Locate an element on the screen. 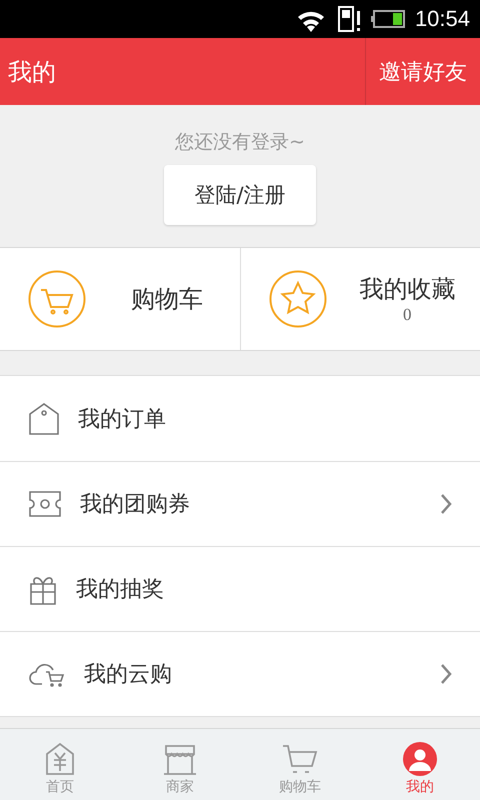 The width and height of the screenshot is (480, 800). menu-item: 我的订单 is located at coordinates (265, 419).